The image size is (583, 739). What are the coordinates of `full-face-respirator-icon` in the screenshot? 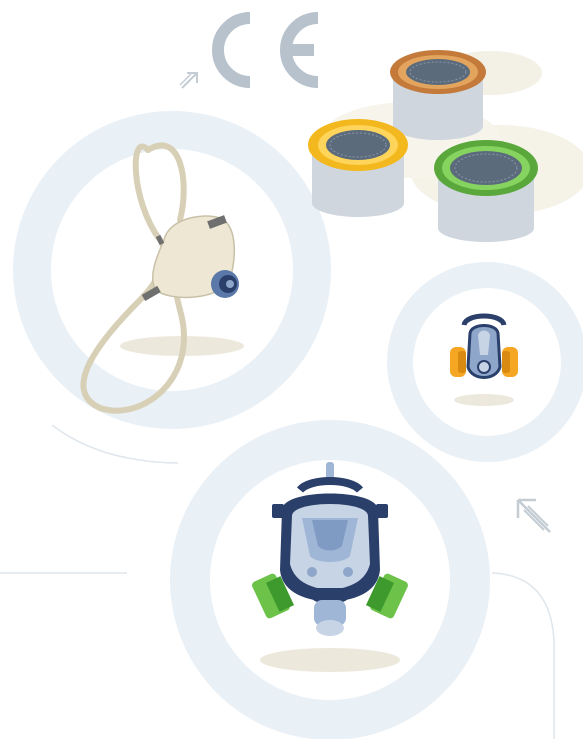 It's located at (330, 567).